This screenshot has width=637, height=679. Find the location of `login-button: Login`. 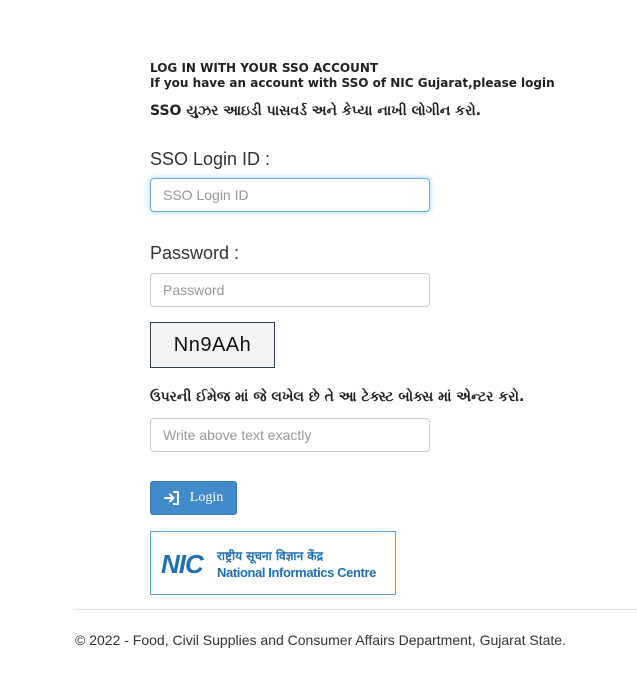

login-button: Login is located at coordinates (193, 498).